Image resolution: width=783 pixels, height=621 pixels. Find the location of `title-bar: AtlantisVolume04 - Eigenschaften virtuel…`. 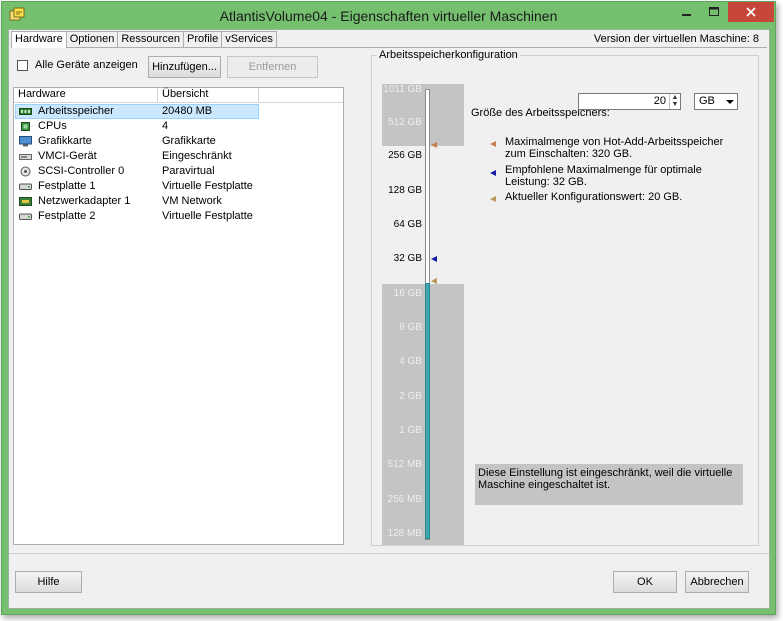

title-bar: AtlantisVolume04 - Eigenschaften virtuel… is located at coordinates (388, 15).